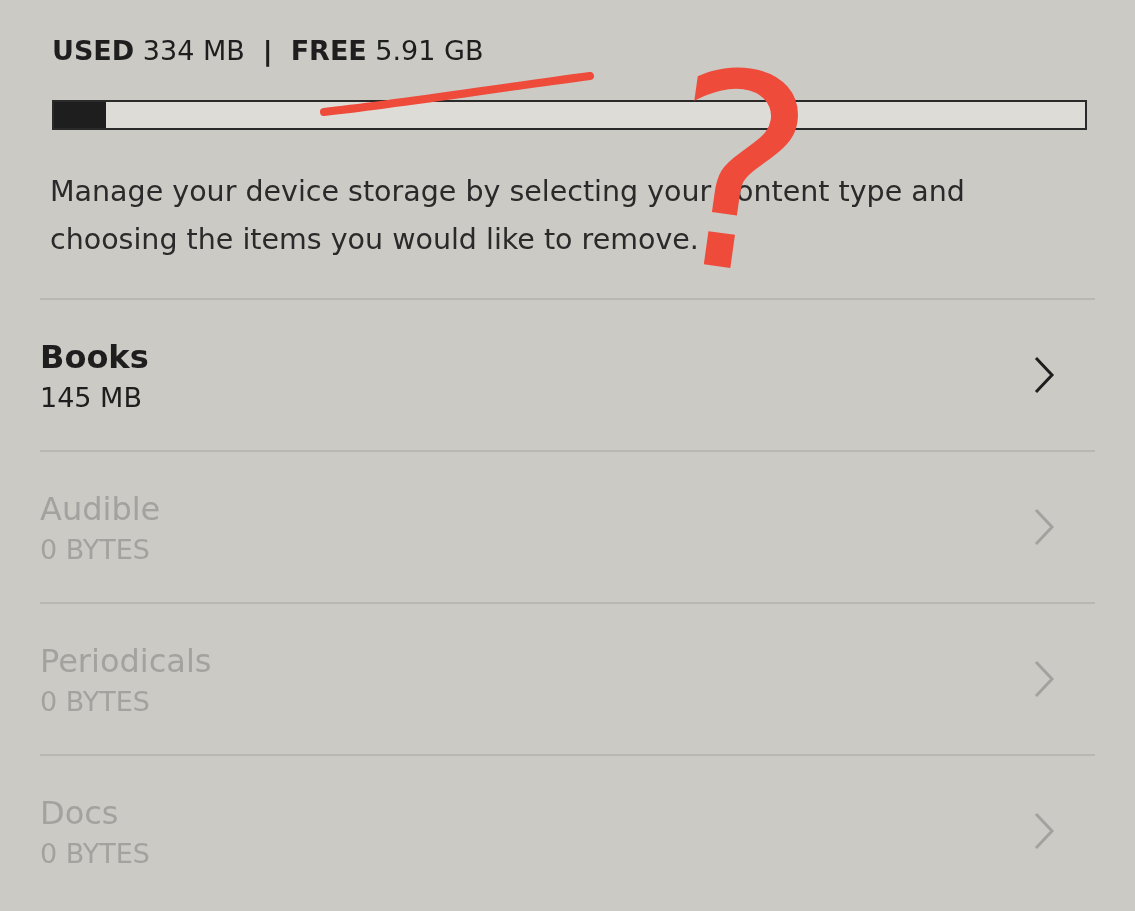 The width and height of the screenshot is (1135, 911). I want to click on category-name: Books, so click(94, 356).